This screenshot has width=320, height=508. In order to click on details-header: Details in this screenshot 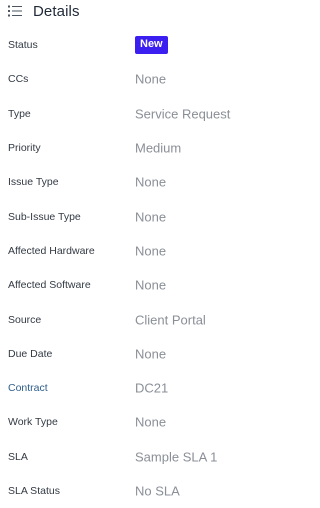, I will do `click(44, 11)`.